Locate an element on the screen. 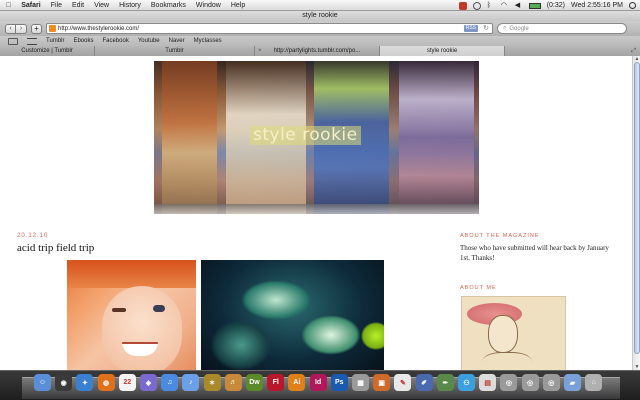  bookmark-facebook: Facebook is located at coordinates (115, 41).